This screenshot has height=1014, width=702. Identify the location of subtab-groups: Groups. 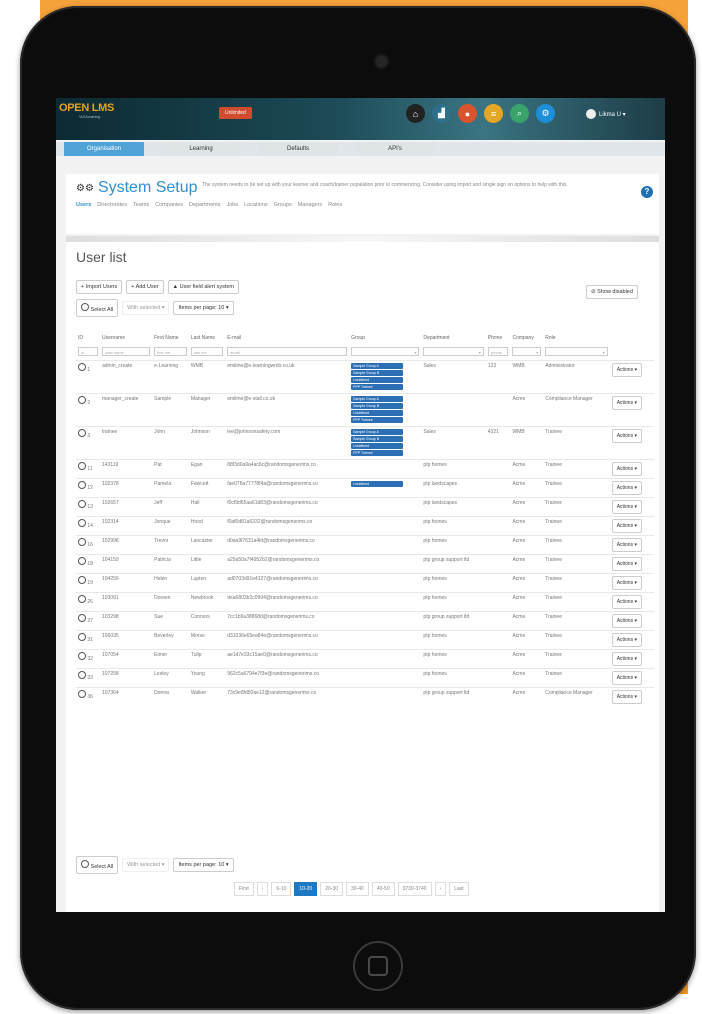
(283, 205).